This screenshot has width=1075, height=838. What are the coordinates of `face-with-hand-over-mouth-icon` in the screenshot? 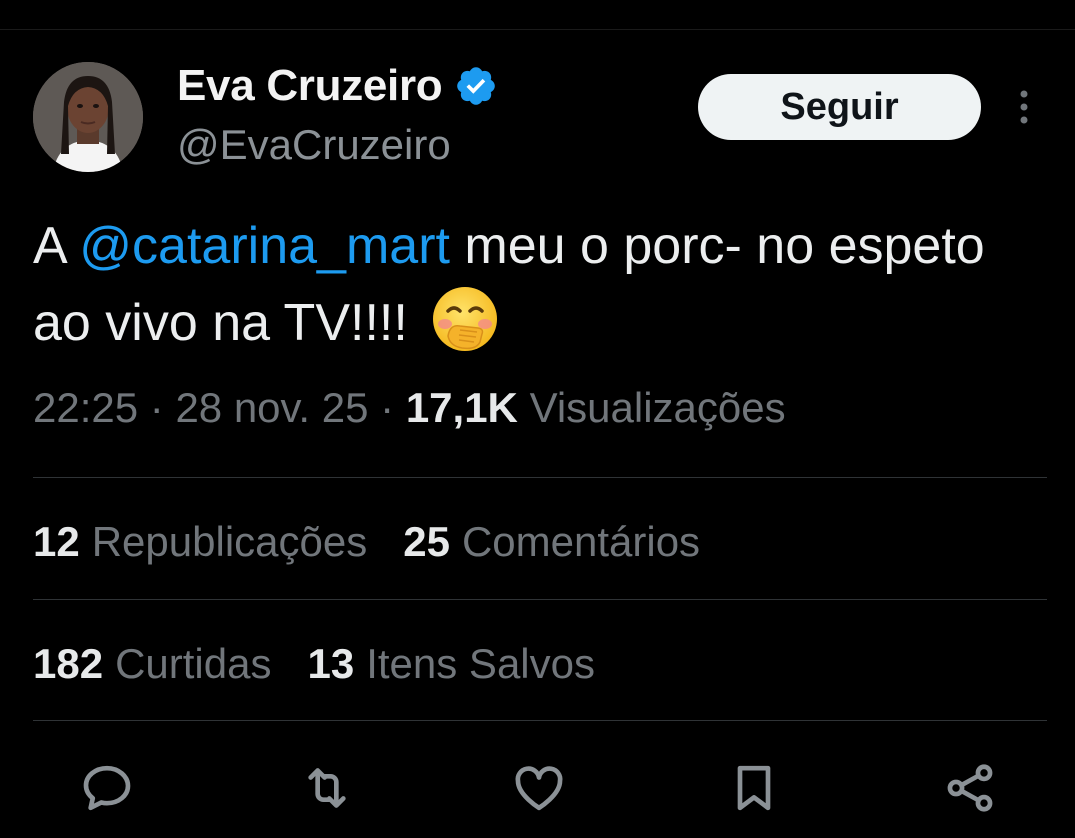 It's located at (465, 319).